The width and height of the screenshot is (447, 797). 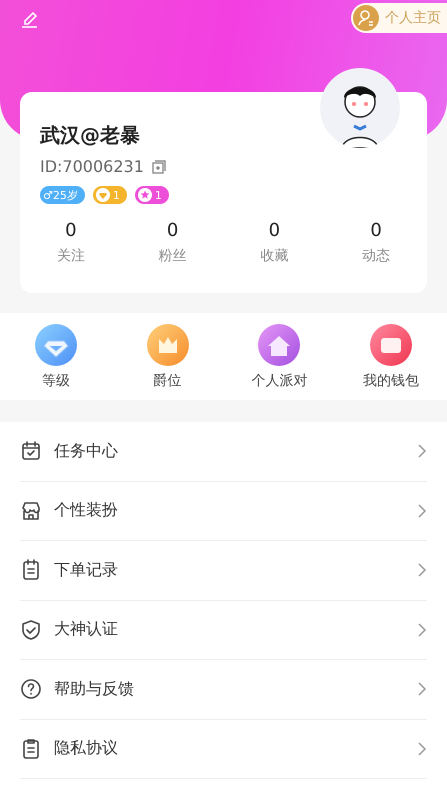 What do you see at coordinates (172, 256) in the screenshot?
I see `stat-label: 粉丝` at bounding box center [172, 256].